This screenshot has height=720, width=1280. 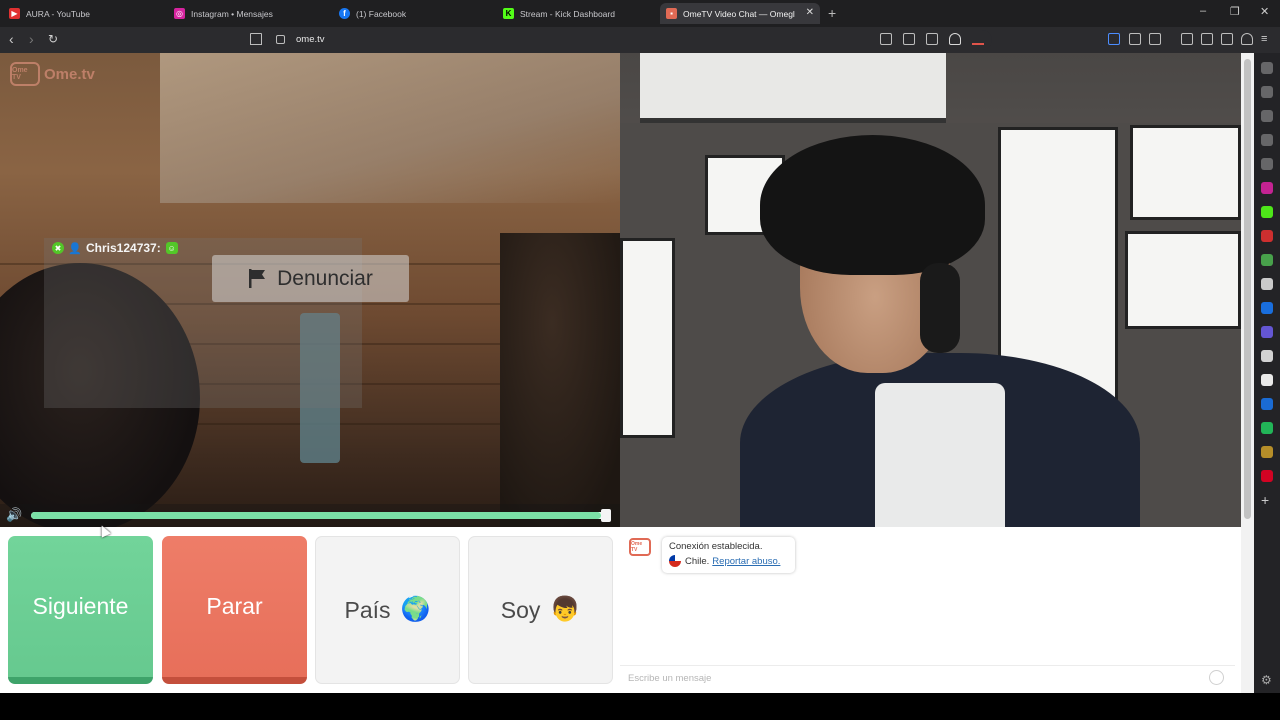 What do you see at coordinates (75, 248) in the screenshot?
I see `user-icon: 👤` at bounding box center [75, 248].